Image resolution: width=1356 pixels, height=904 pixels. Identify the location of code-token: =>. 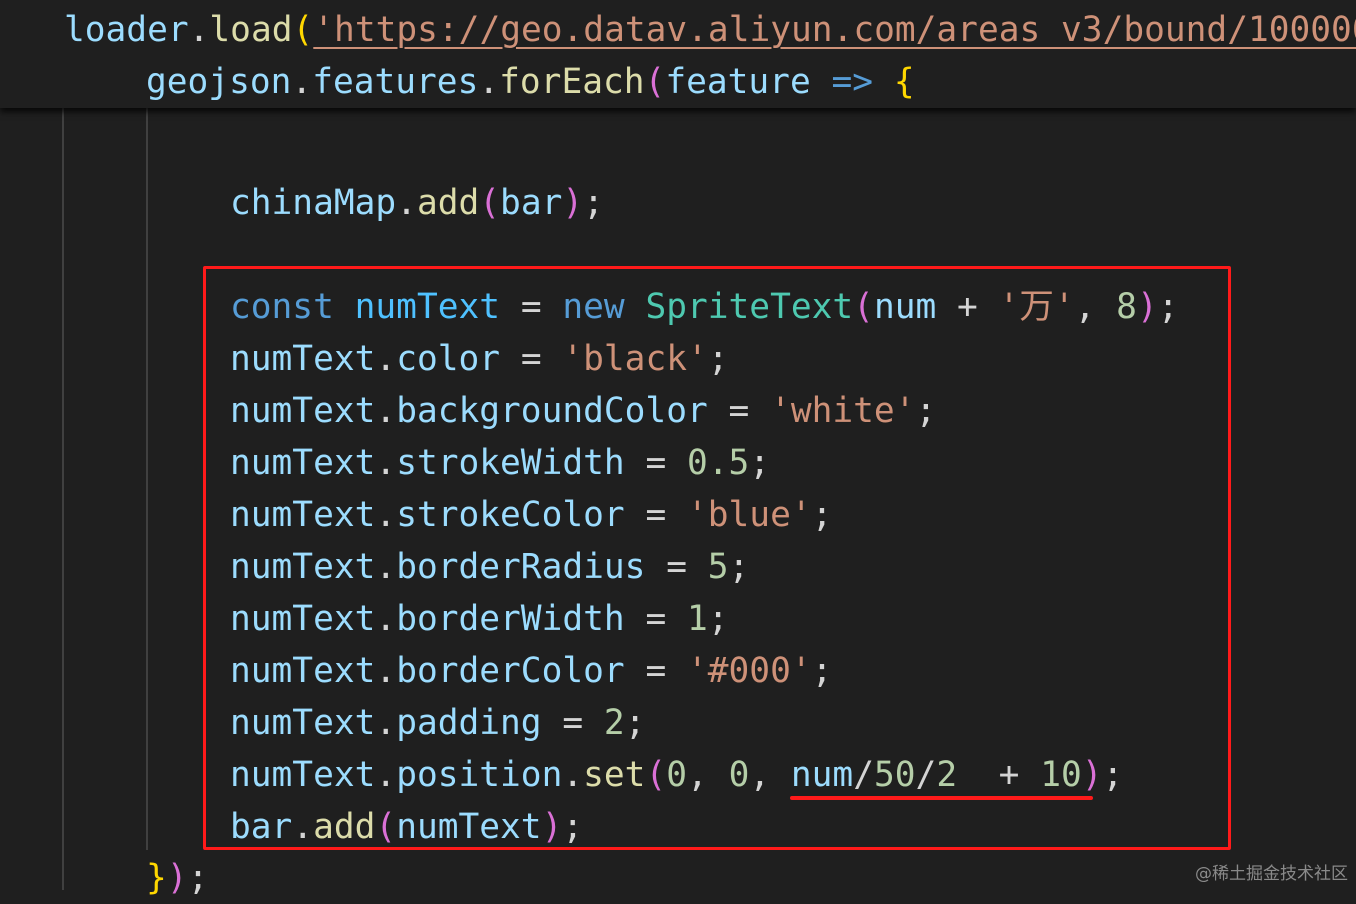
(852, 82).